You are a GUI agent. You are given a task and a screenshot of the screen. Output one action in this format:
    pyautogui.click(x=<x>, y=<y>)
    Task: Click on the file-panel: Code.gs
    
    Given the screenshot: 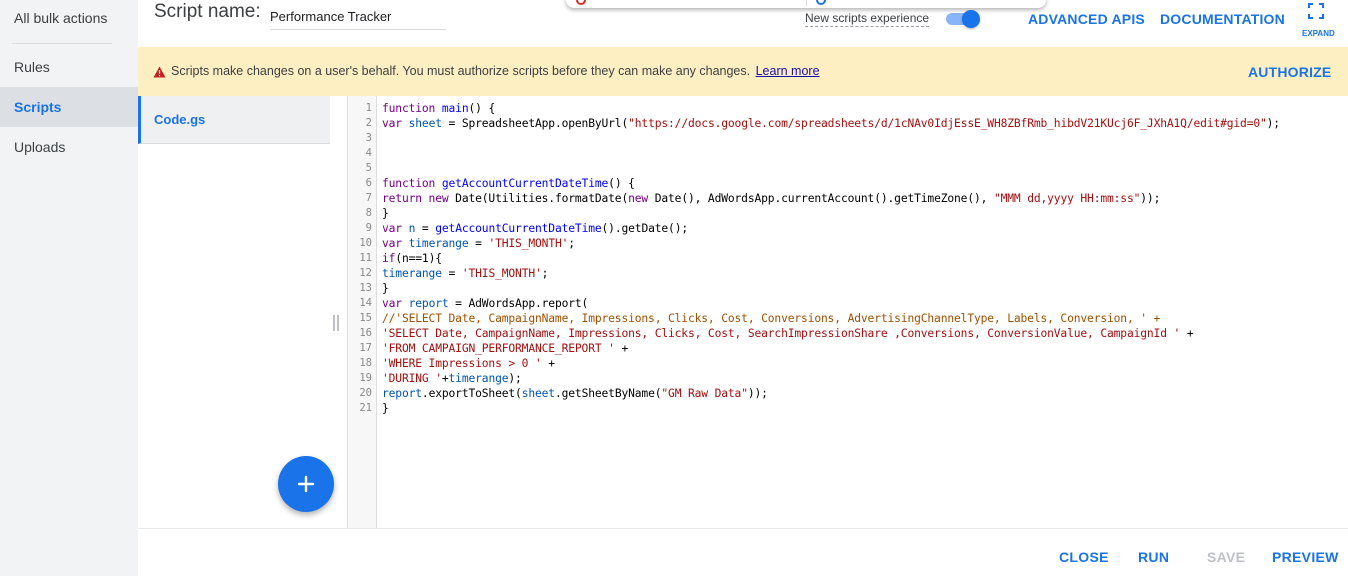 What is the action you would take?
    pyautogui.click(x=242, y=312)
    